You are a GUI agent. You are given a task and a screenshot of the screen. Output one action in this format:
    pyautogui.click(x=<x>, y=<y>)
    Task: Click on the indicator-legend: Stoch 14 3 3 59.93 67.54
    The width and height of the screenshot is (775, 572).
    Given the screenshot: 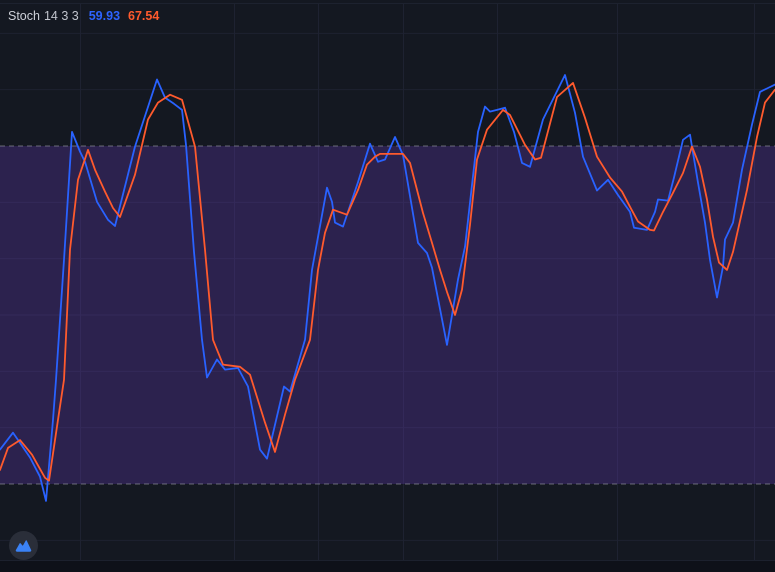 What is the action you would take?
    pyautogui.click(x=83, y=16)
    